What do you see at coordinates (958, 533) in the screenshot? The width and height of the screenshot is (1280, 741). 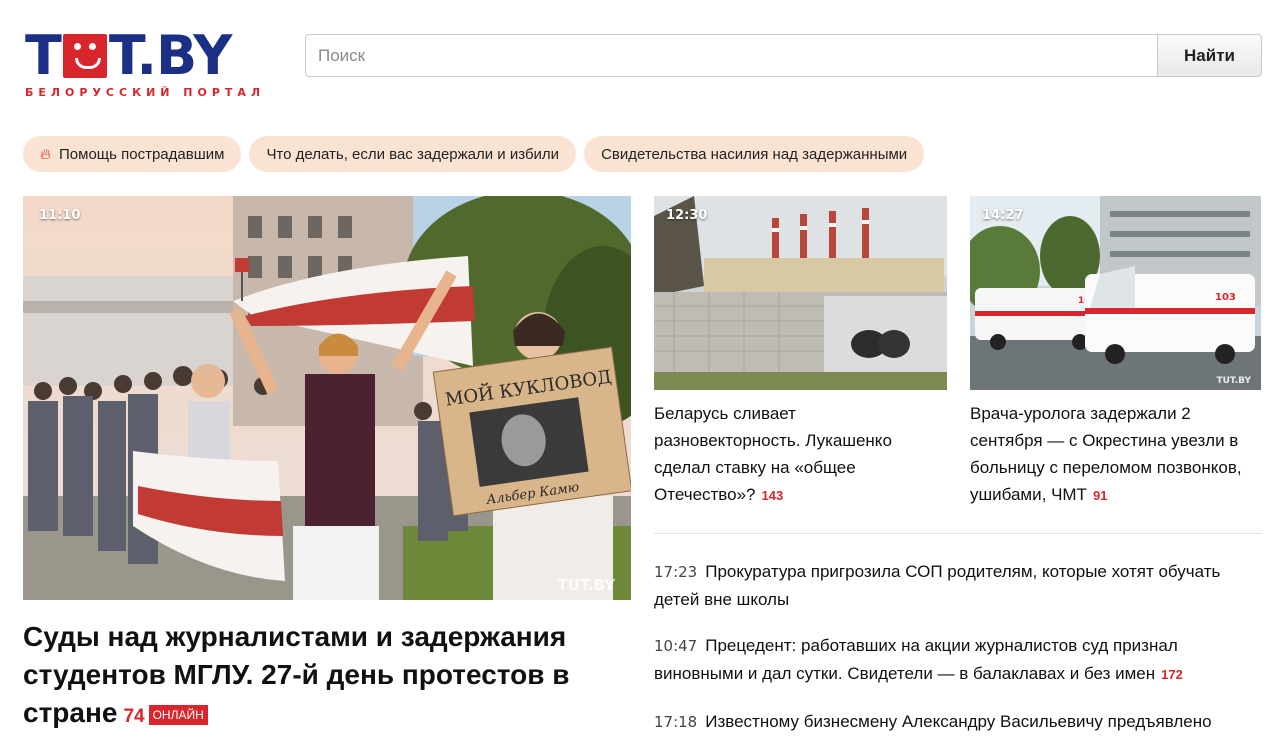 I see `divider` at bounding box center [958, 533].